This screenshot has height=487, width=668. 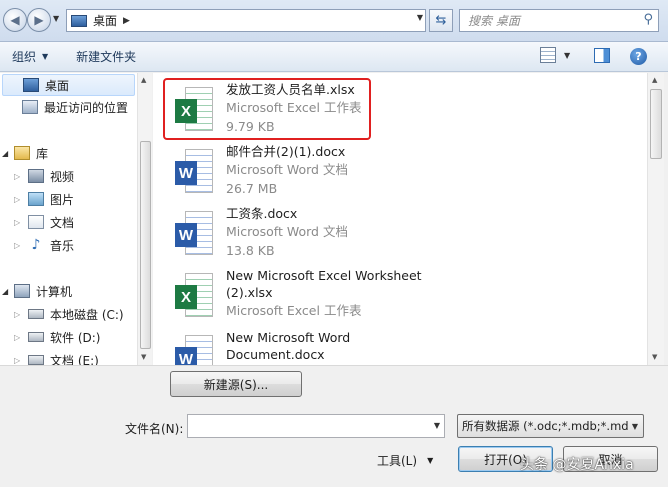 What do you see at coordinates (286, 151) in the screenshot?
I see `file-name: 邮件合并(2)(1).docx` at bounding box center [286, 151].